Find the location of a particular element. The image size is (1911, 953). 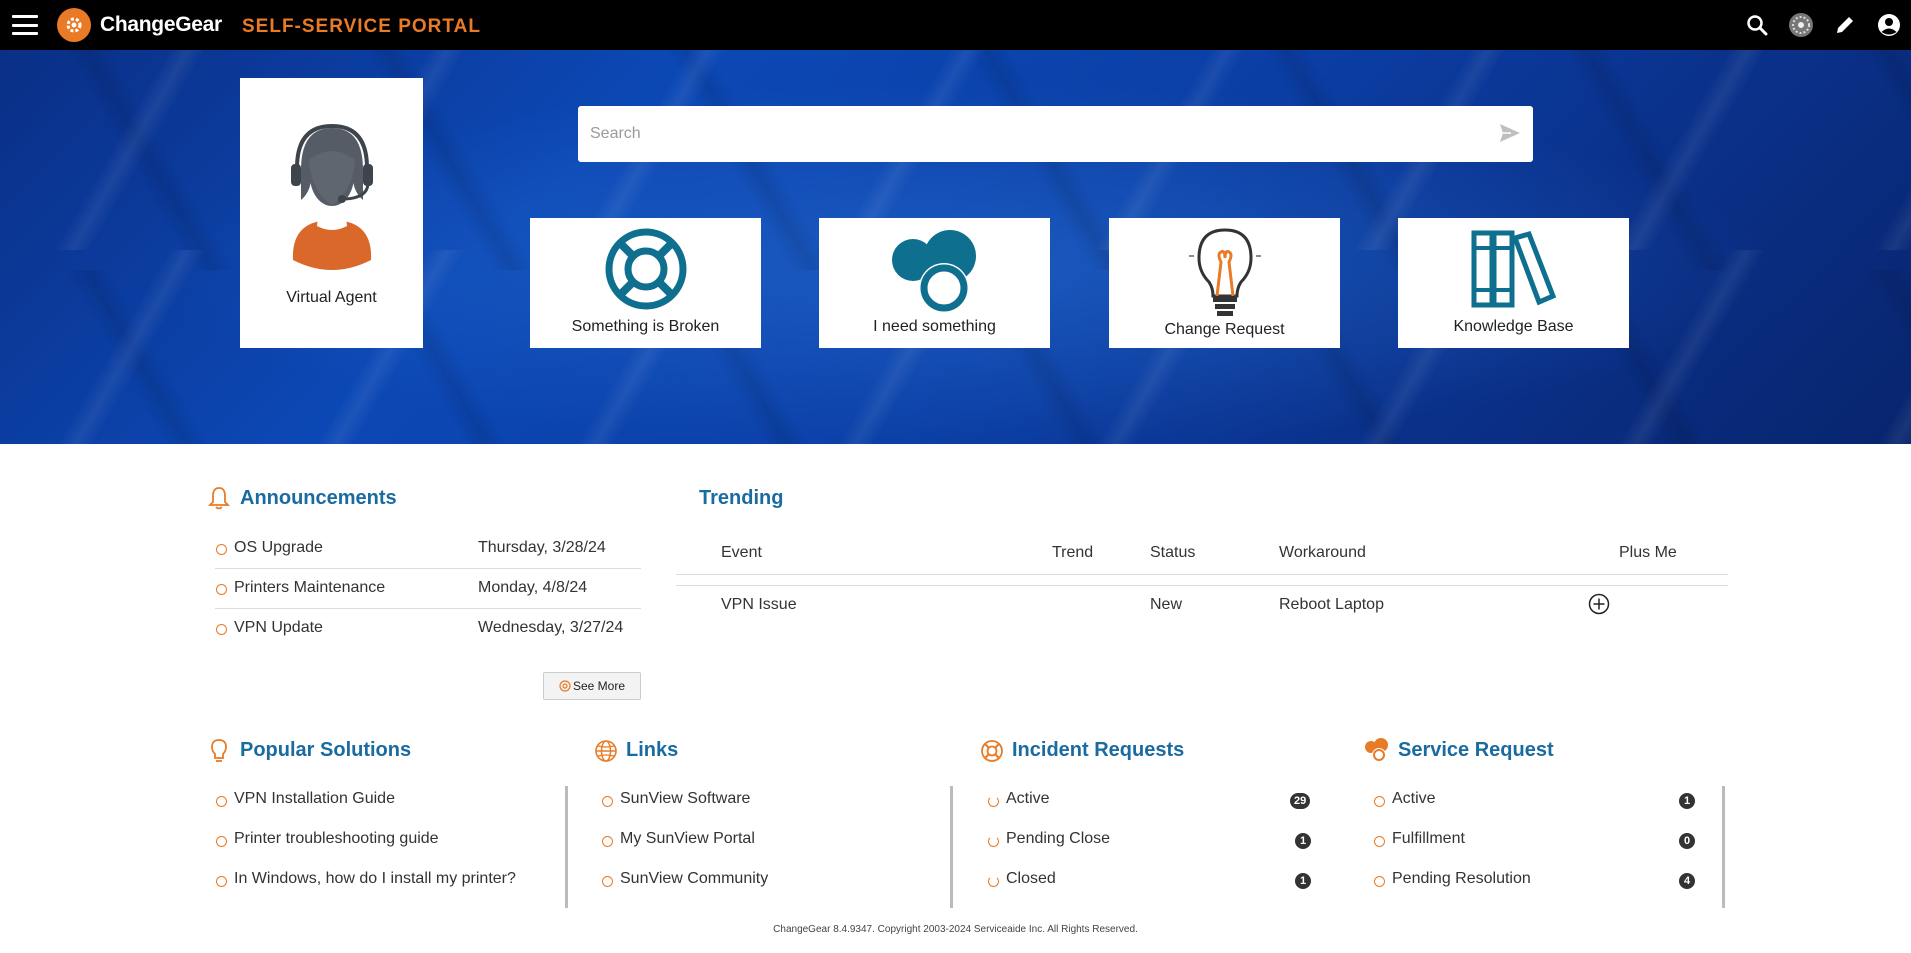

incident-item-closed: Closed 1 is located at coordinates (1152, 890).